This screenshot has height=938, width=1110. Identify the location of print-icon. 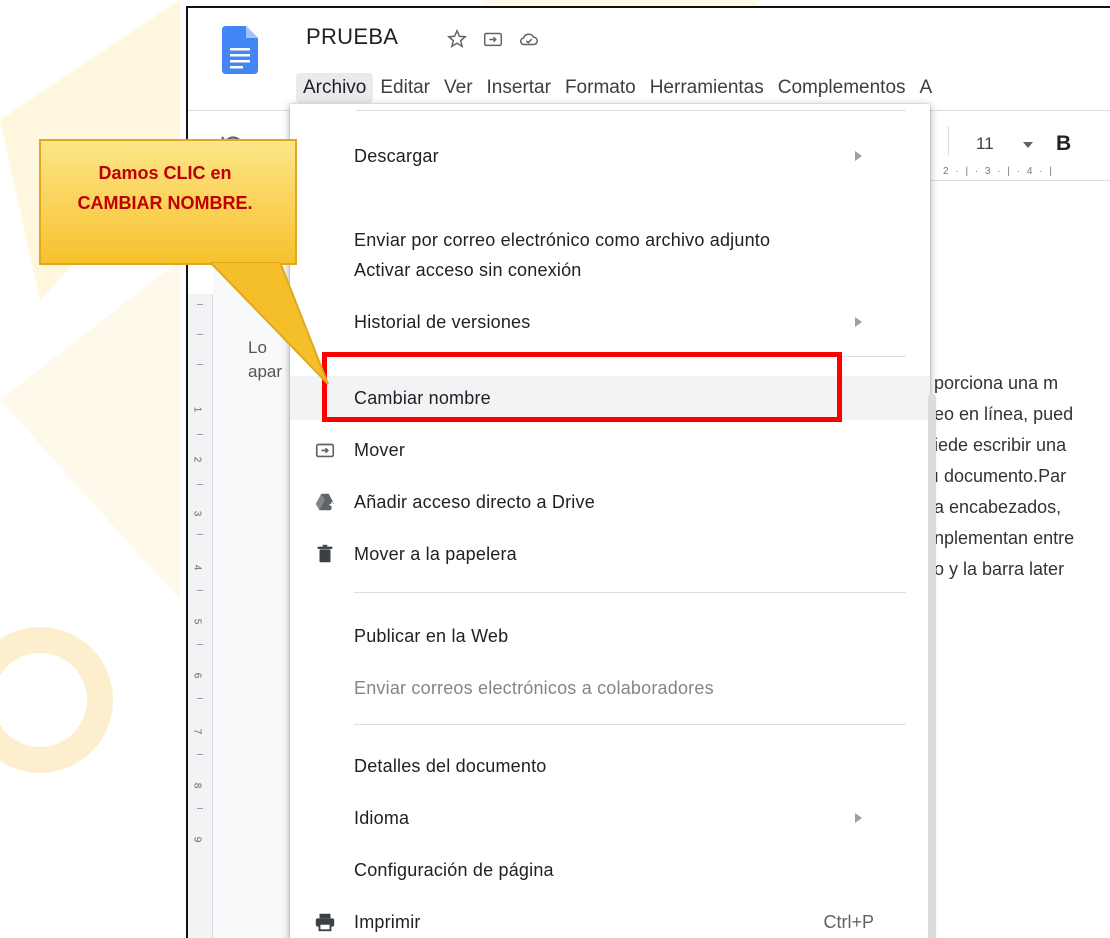
(325, 922).